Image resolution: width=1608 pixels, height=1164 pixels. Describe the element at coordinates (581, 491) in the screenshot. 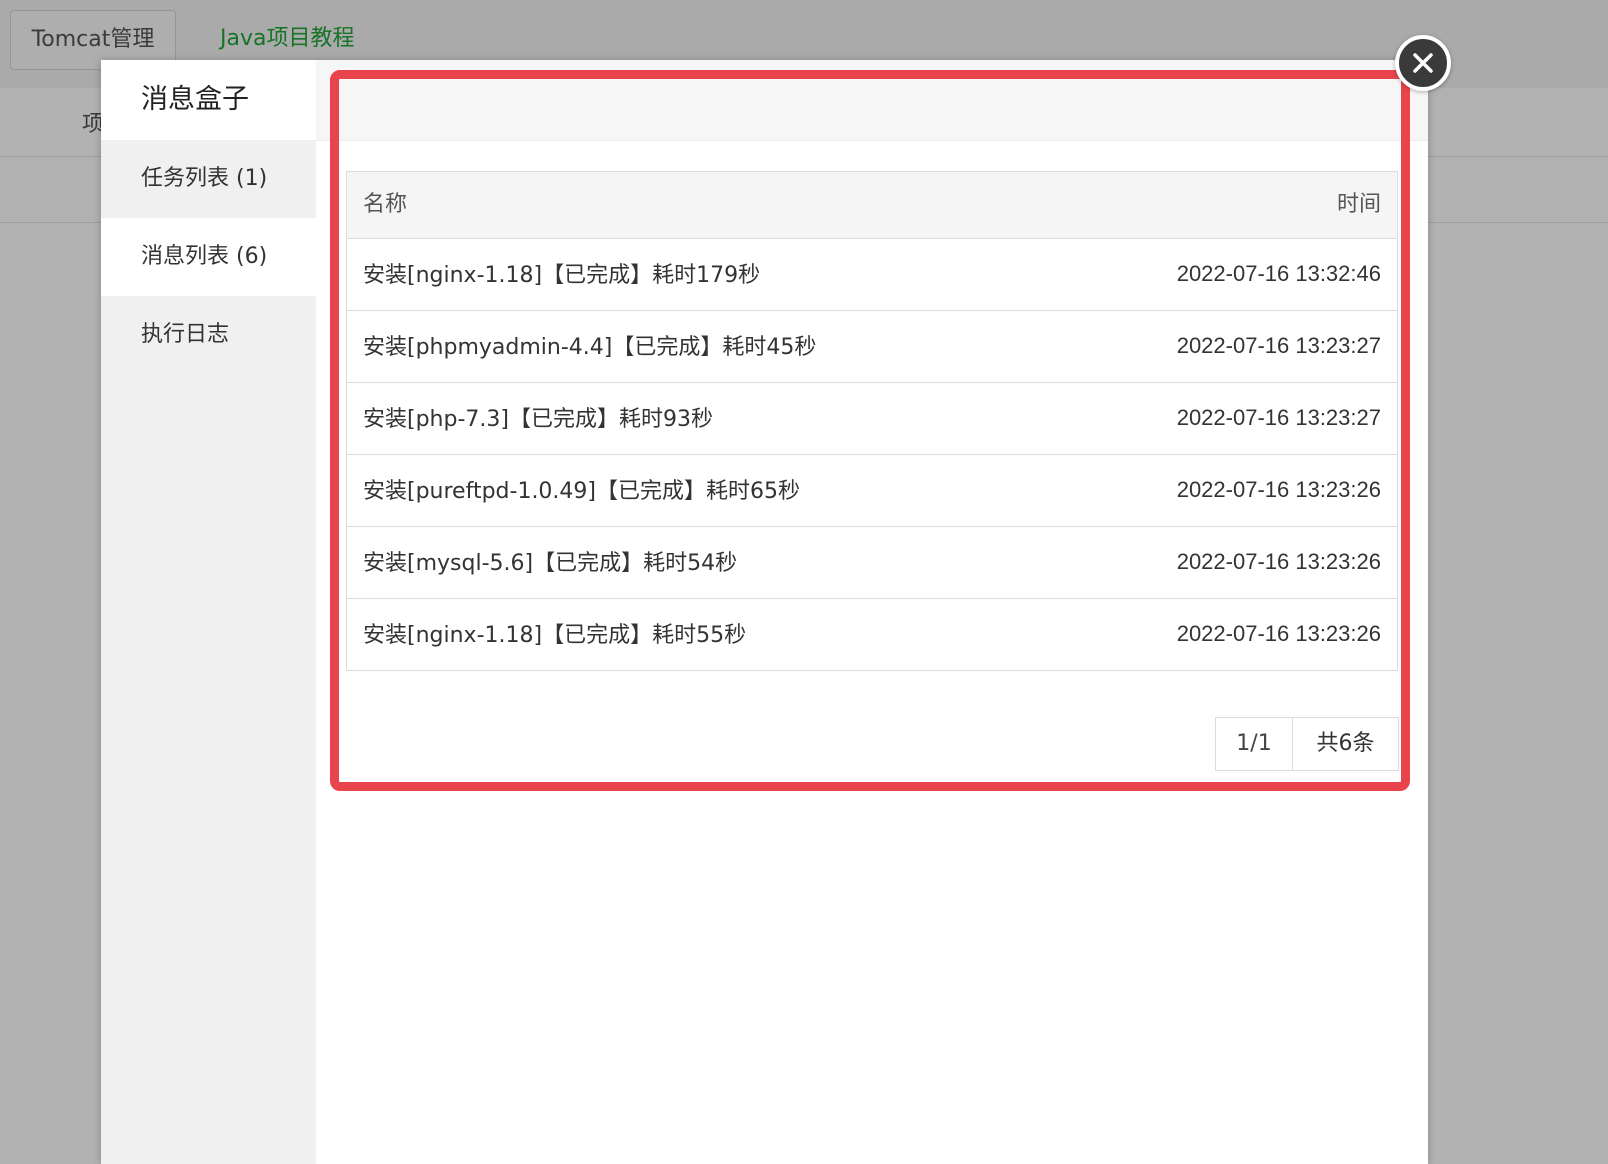

I see `row-name: 安装[pureftpd-1.0.49]【已完成】耗时65秒` at that location.